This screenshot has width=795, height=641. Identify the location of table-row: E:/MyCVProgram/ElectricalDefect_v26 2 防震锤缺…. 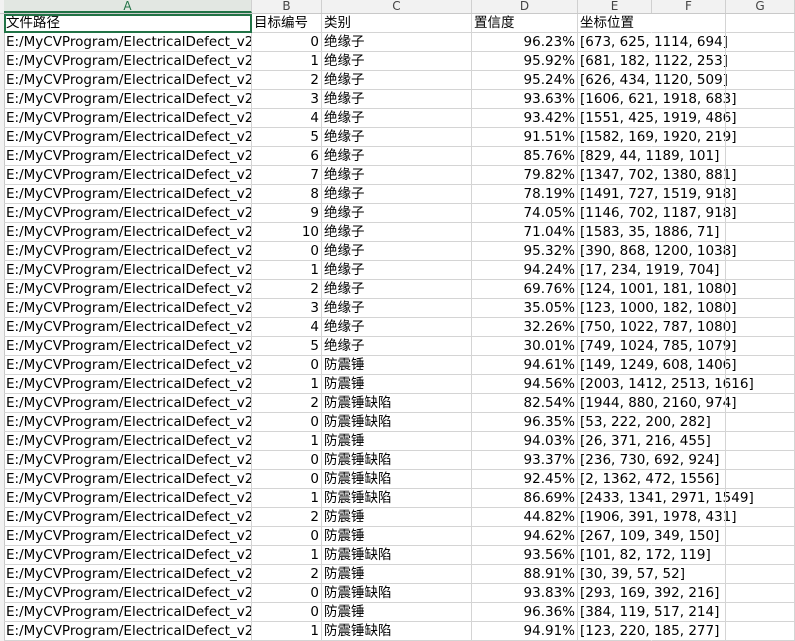
(399, 403).